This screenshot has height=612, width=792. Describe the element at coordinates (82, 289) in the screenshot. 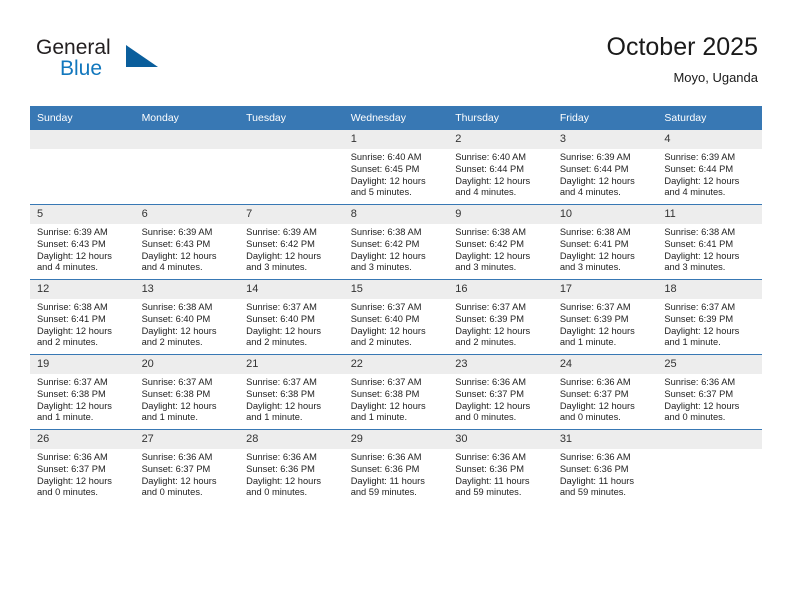

I see `day-number: 12` at that location.